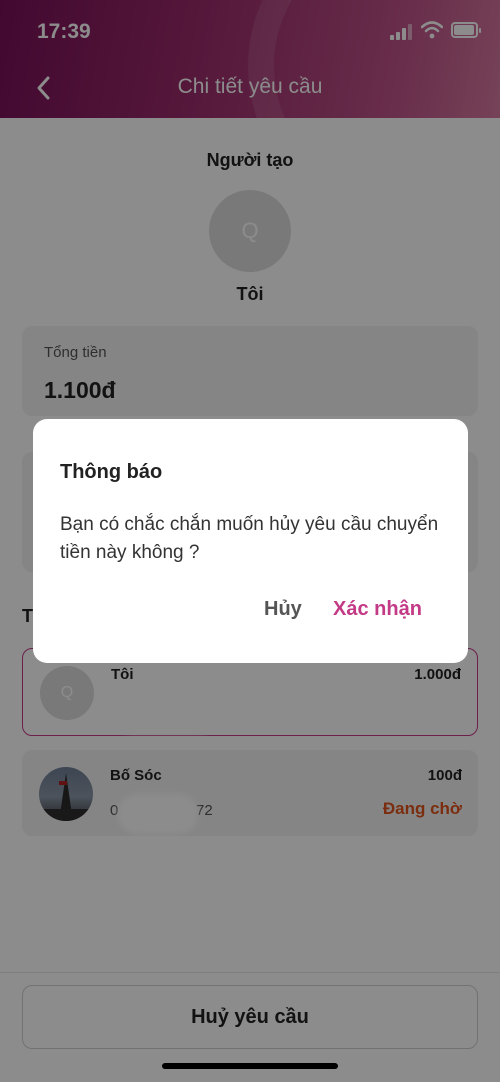 The image size is (500, 1082). Describe the element at coordinates (283, 609) in the screenshot. I see `dialog-cancel-button: Hủy` at that location.